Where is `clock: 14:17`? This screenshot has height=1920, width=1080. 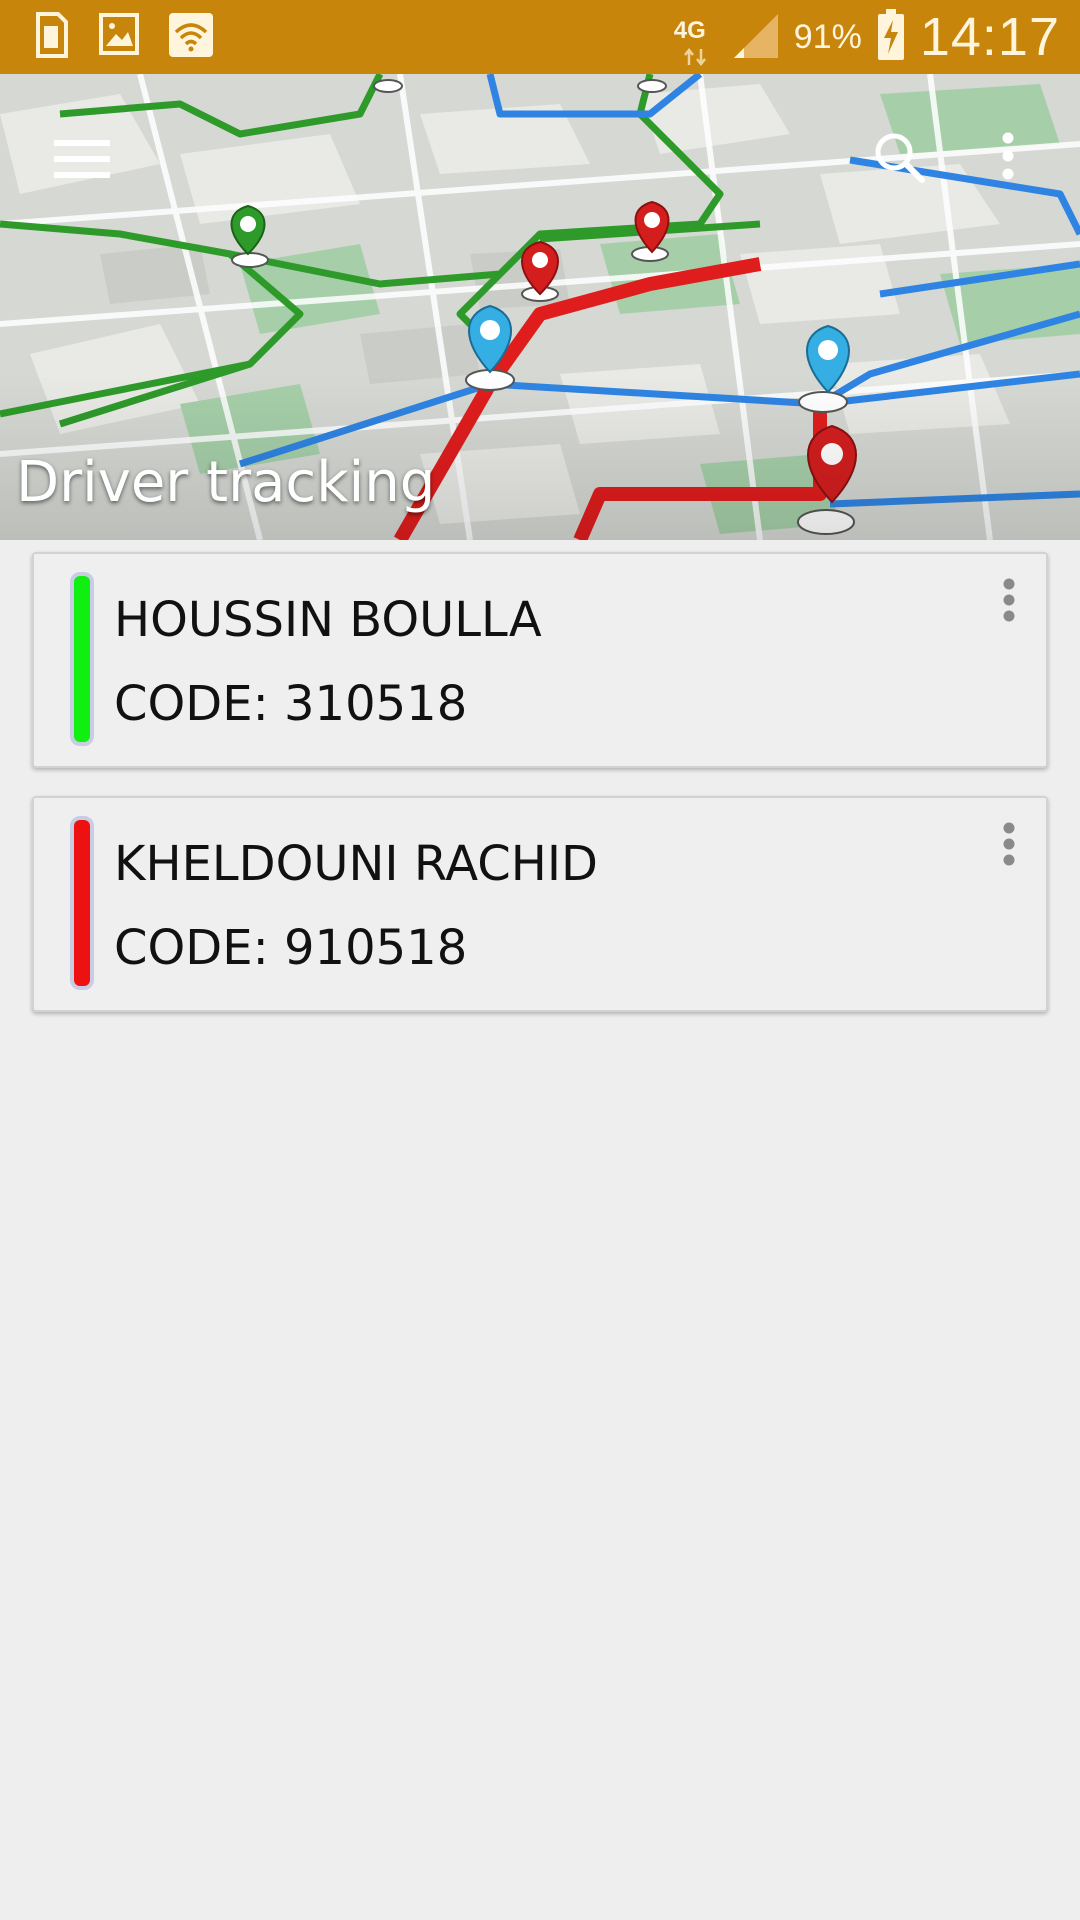 clock: 14:17 is located at coordinates (989, 37).